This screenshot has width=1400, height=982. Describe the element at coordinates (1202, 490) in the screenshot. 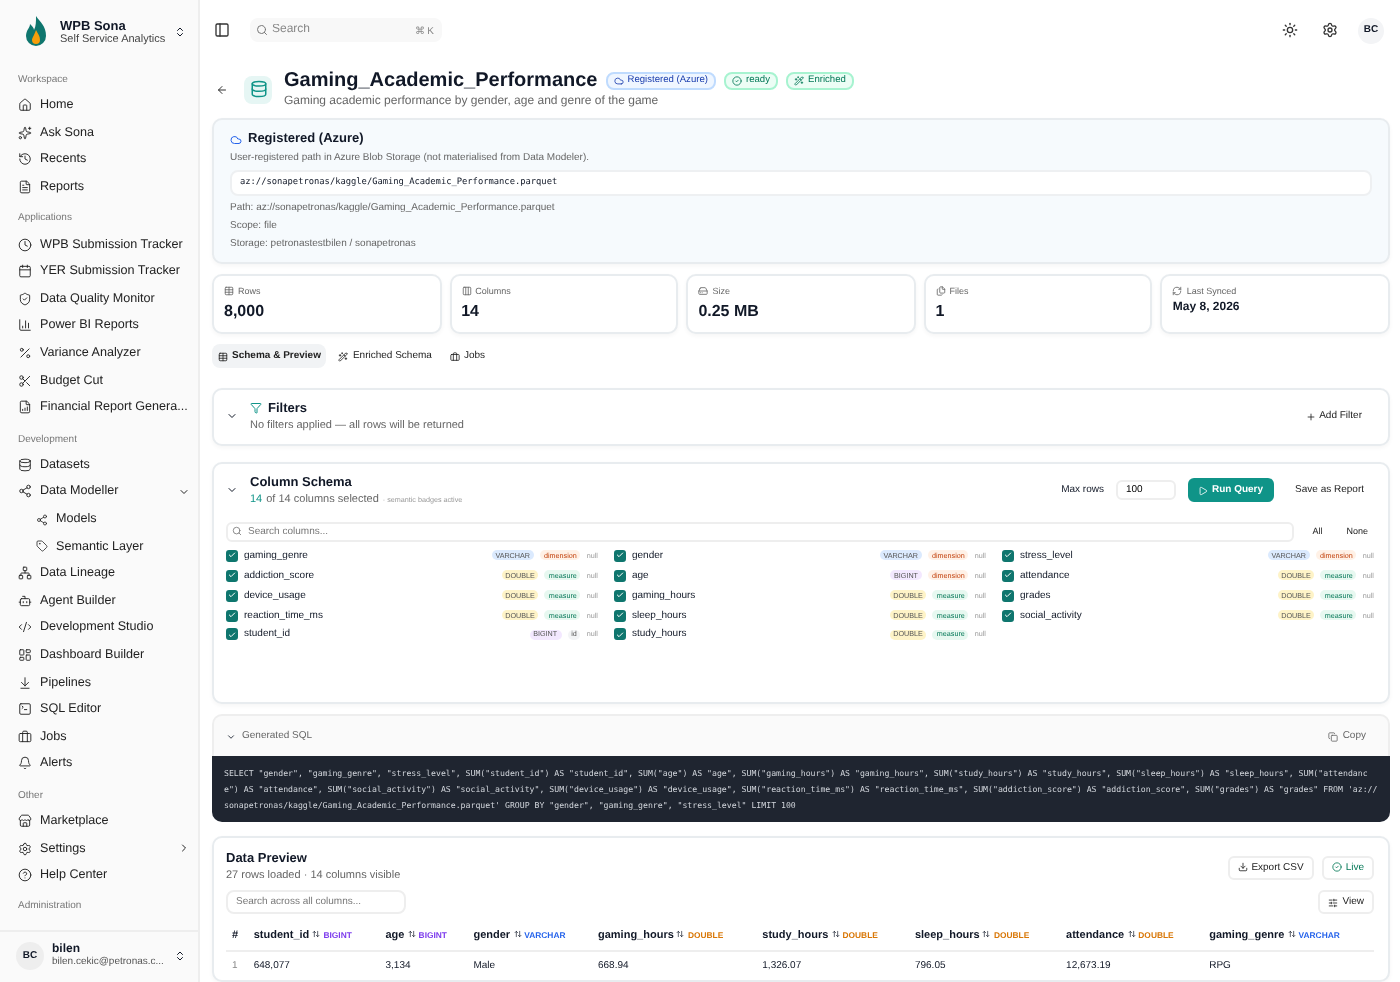

I see `play-icon` at that location.